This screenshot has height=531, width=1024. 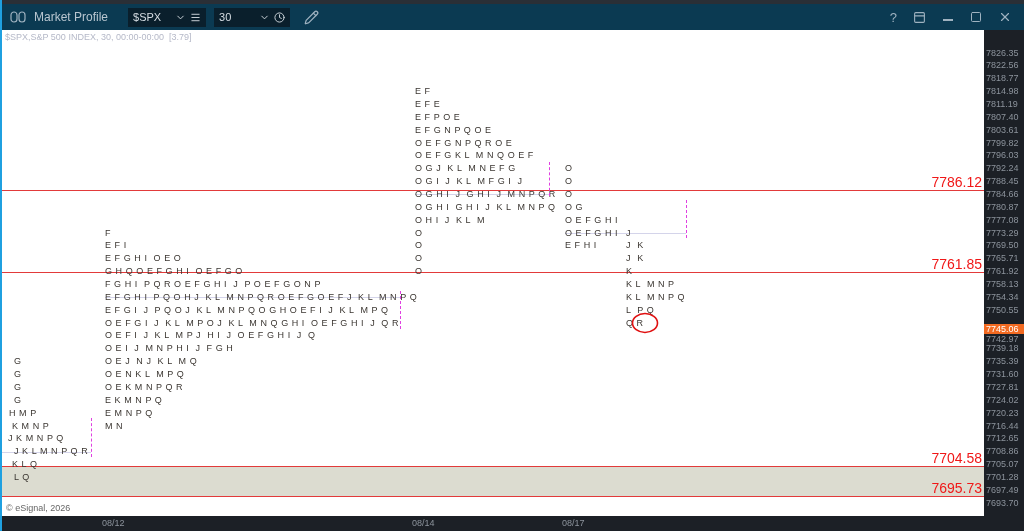 I want to click on tpo-row: F G H I P Q R O E F G H I J P O E F G O N P, so click(x=213, y=284).